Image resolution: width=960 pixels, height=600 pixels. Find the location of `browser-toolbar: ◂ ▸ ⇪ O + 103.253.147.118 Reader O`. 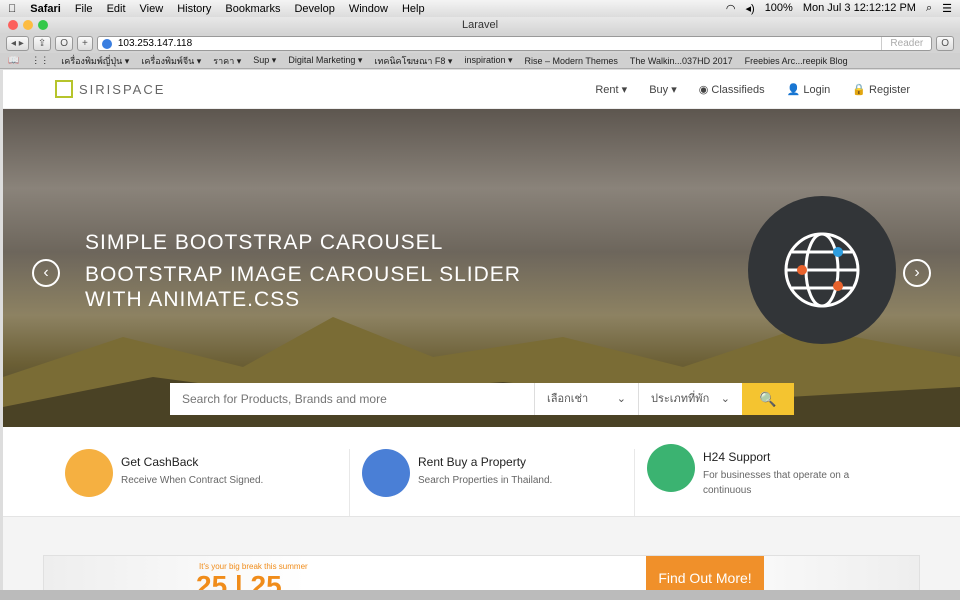

browser-toolbar: ◂ ▸ ⇪ O + 103.253.147.118 Reader O is located at coordinates (480, 43).